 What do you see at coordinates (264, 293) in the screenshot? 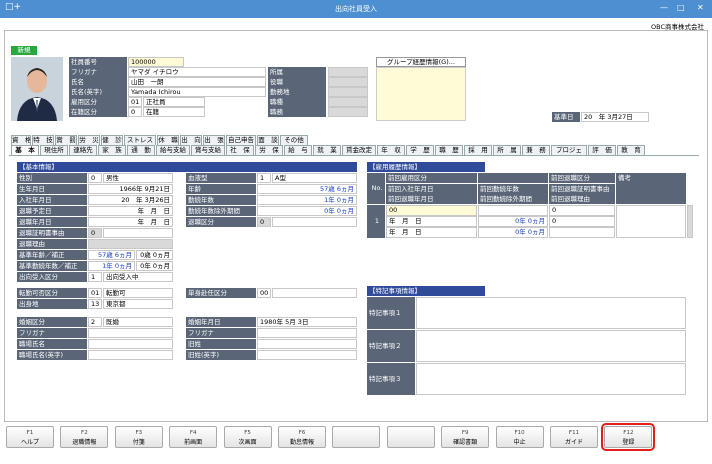
I see `code-input: 00` at bounding box center [264, 293].